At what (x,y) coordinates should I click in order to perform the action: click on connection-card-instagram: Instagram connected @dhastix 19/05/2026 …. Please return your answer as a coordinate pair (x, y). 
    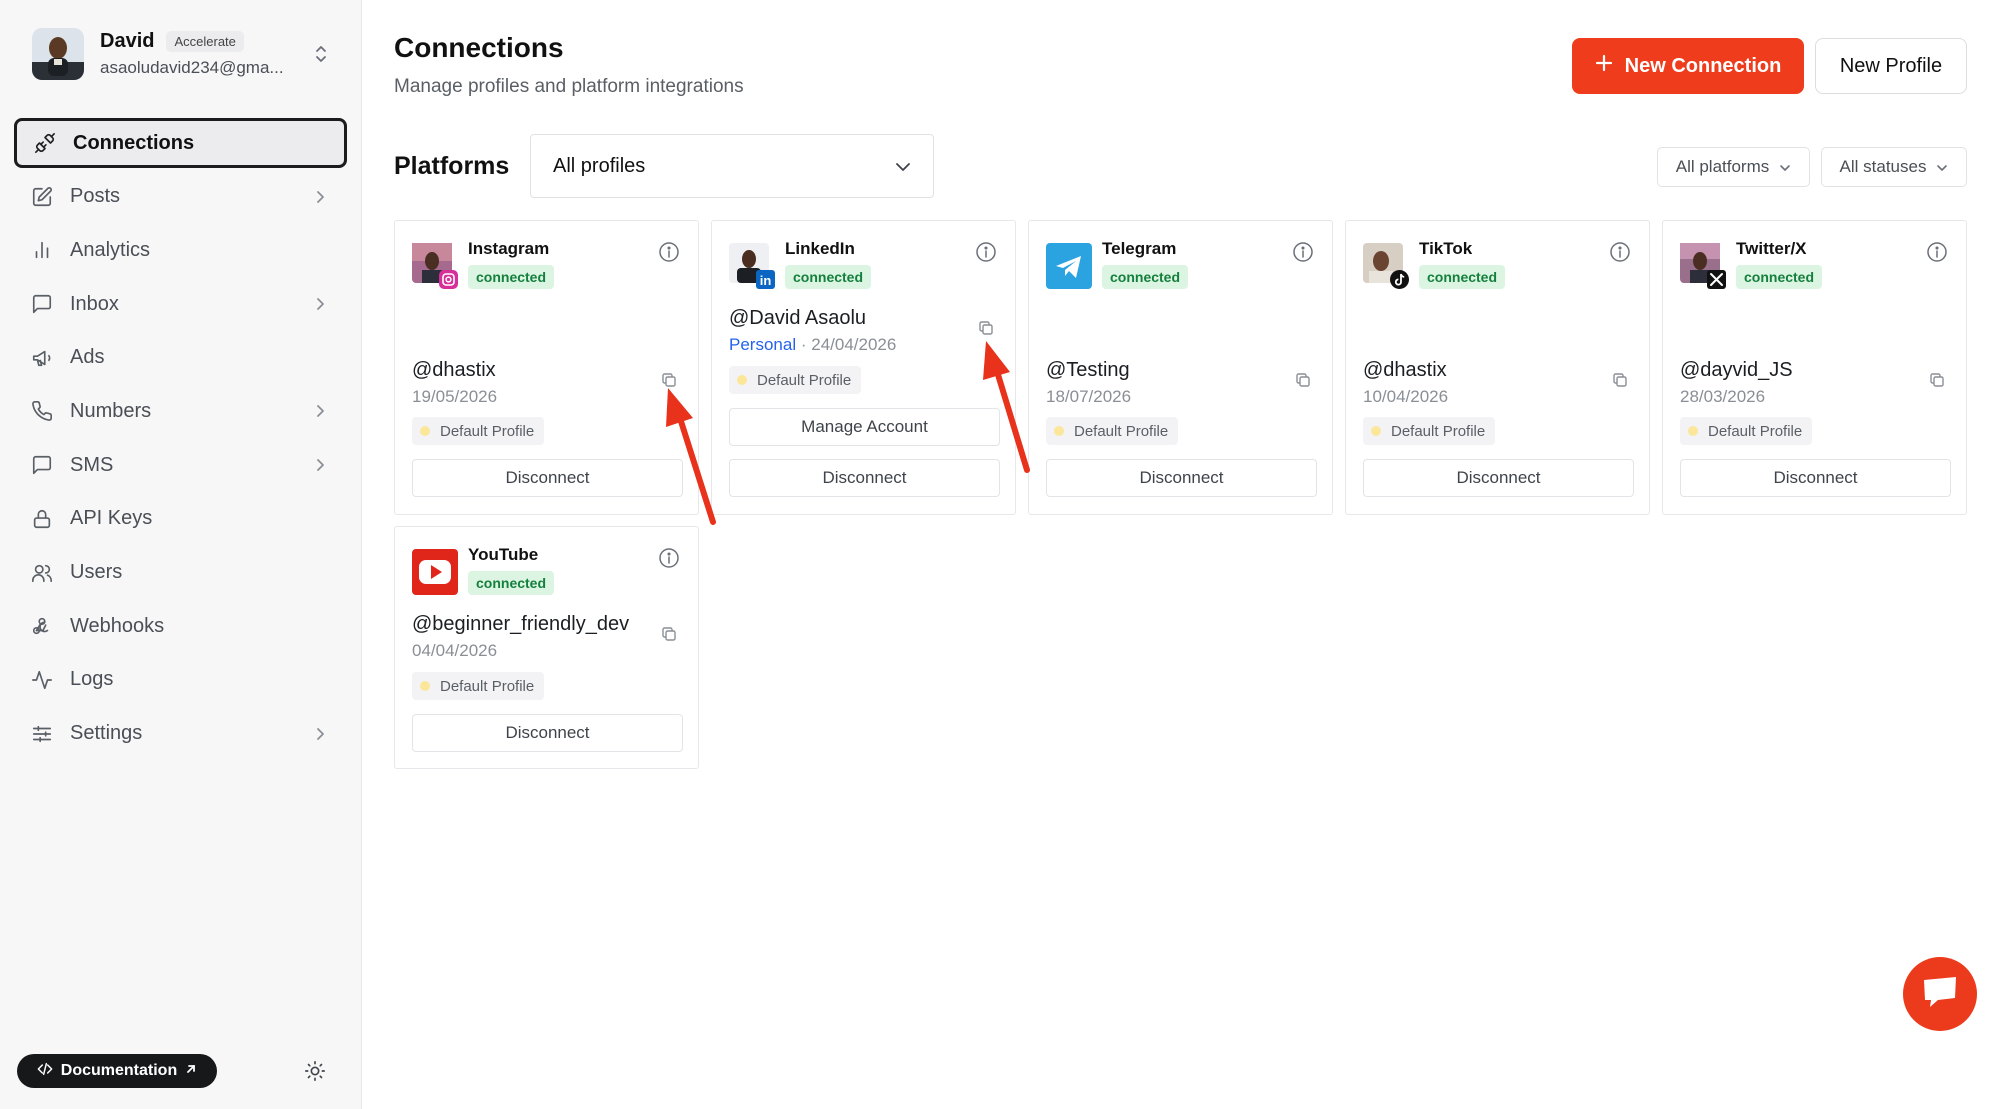
    Looking at the image, I should click on (546, 367).